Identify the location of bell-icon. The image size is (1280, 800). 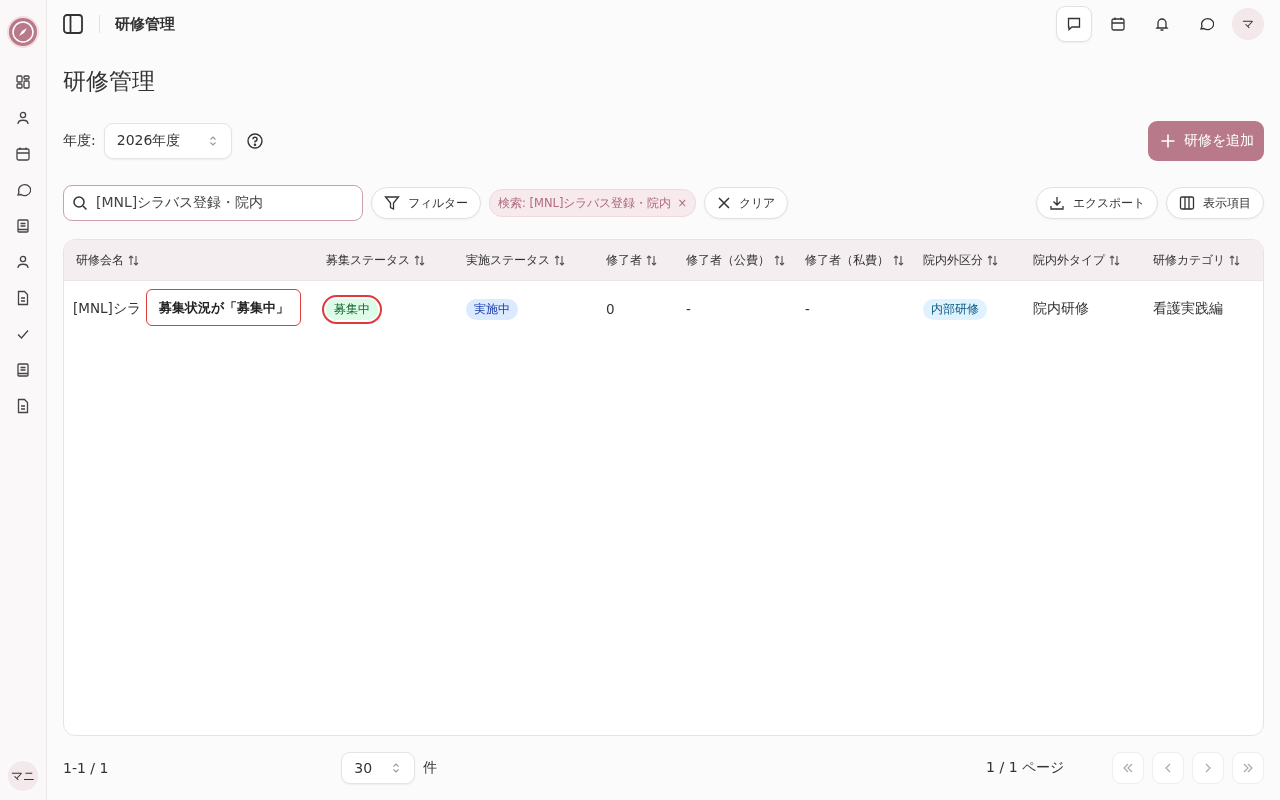
(1162, 24).